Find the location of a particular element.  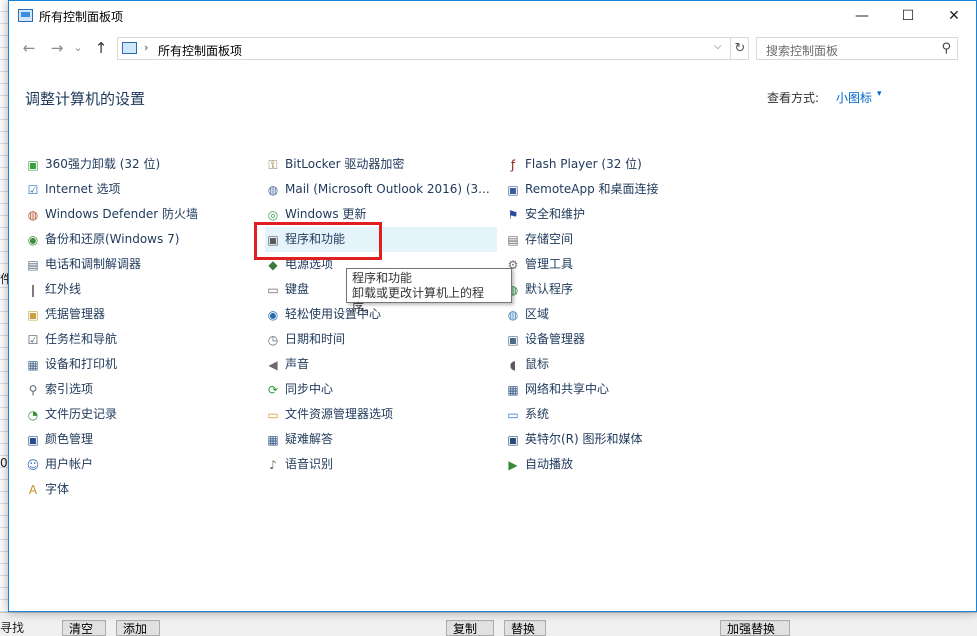

breadcrumb-all-items: 所有控制面板项 is located at coordinates (200, 50).